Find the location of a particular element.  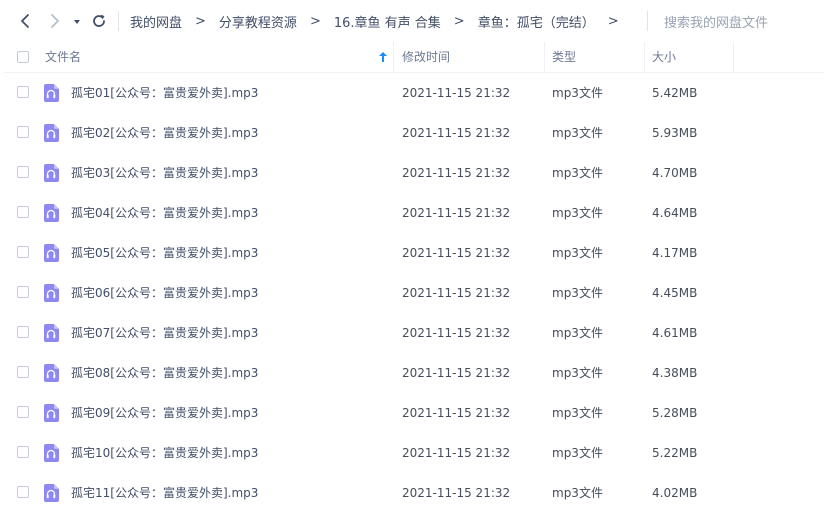

column-header-name: 文件名 is located at coordinates (215, 57).